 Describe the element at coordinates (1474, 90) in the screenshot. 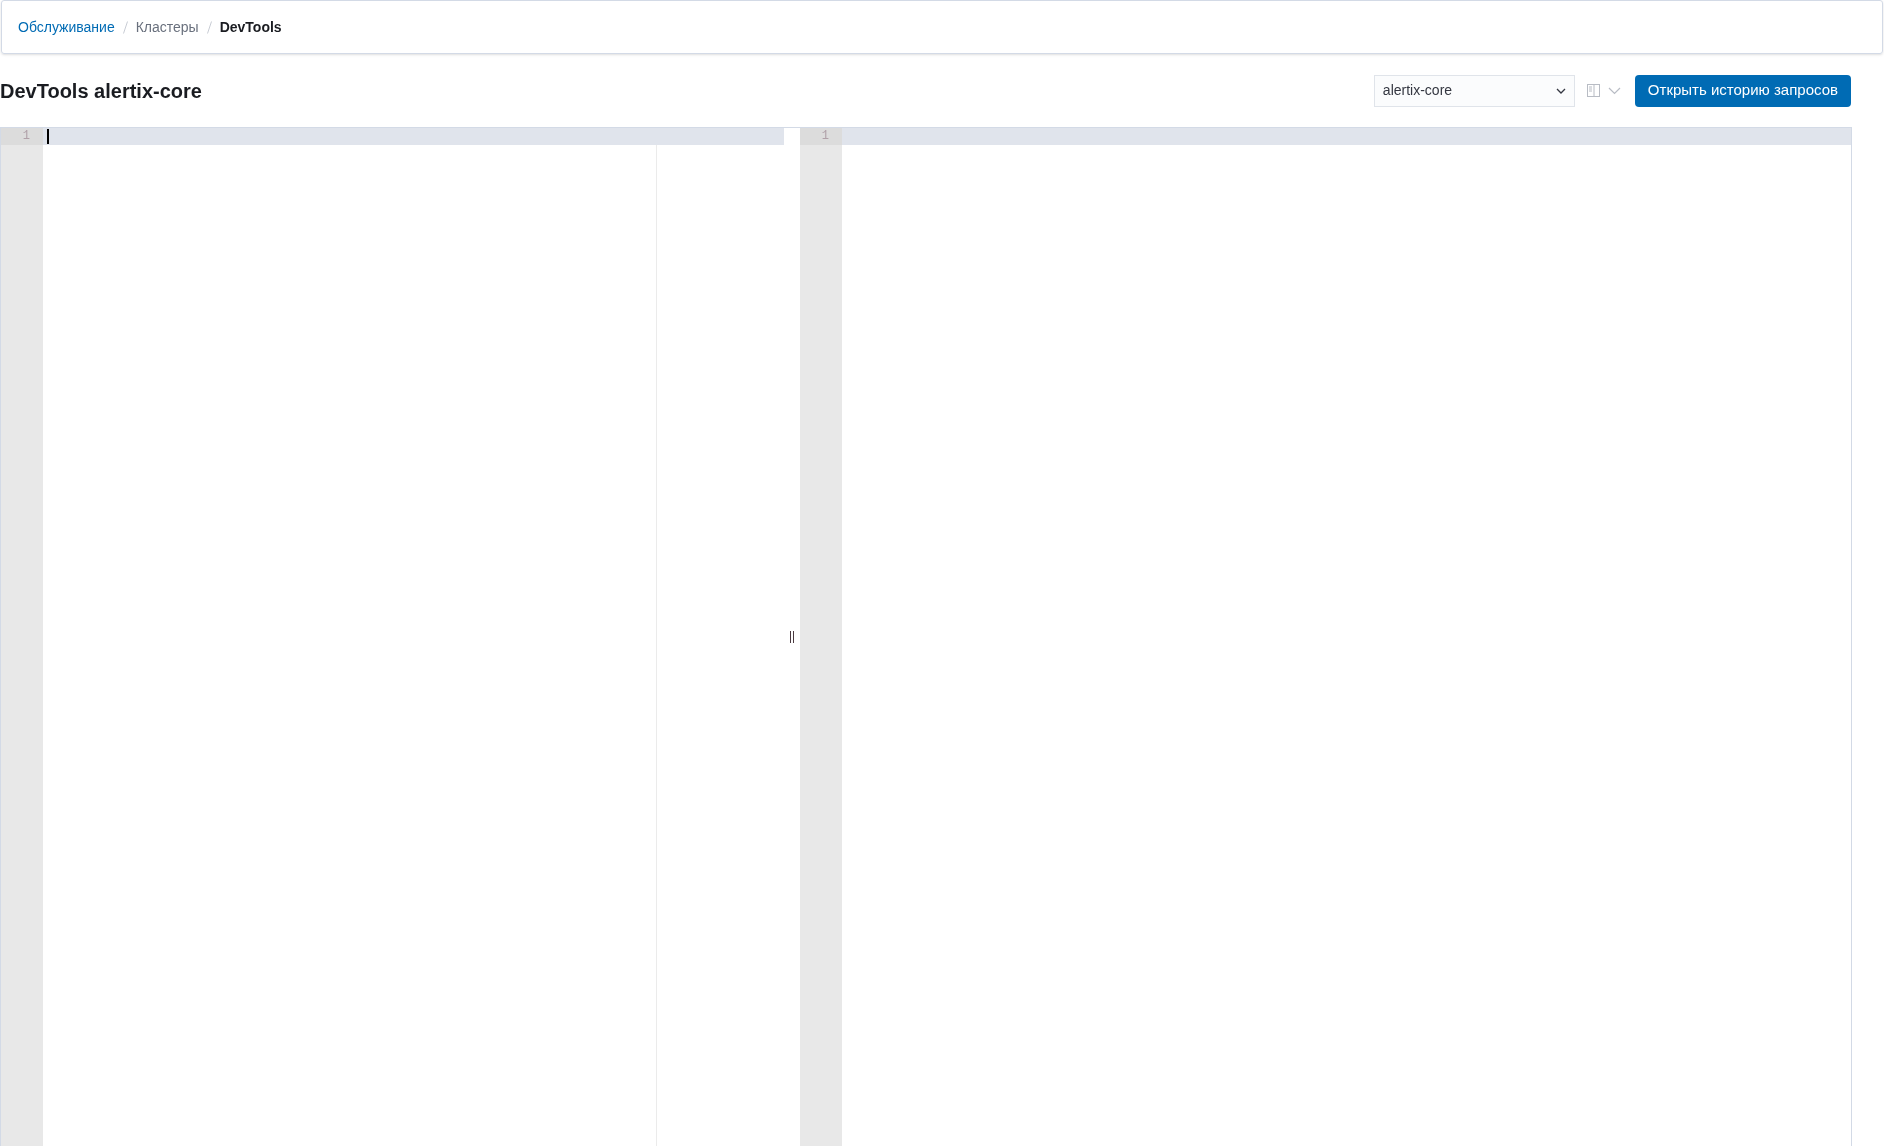

I see `cluster-select: alertix-core` at that location.